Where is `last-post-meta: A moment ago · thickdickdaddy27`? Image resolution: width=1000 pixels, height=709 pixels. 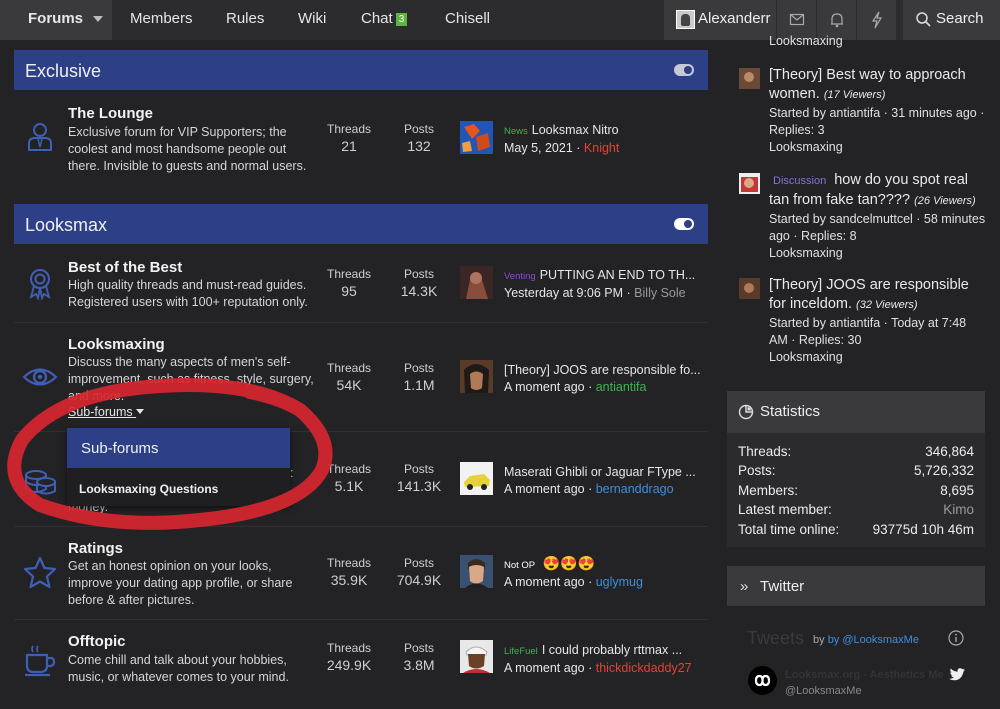 last-post-meta: A moment ago · thickdickdaddy27 is located at coordinates (598, 668).